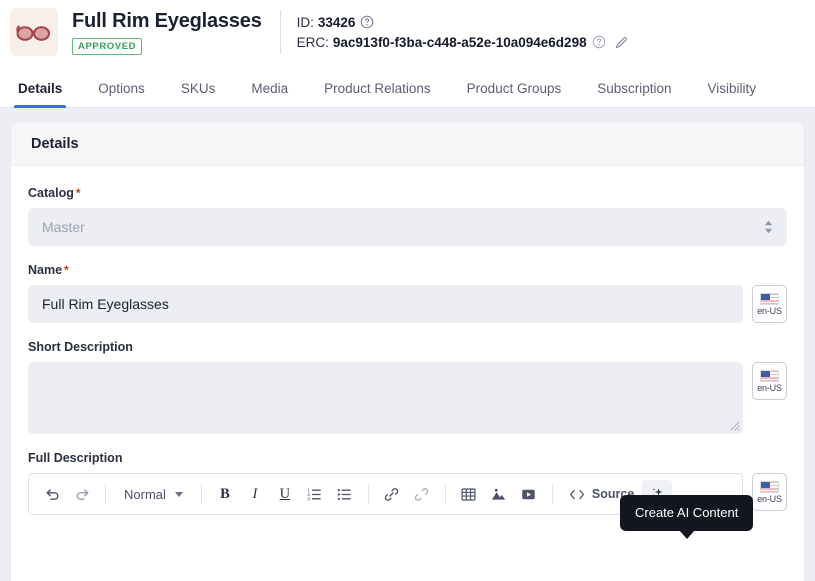  I want to click on underline-button: U, so click(285, 494).